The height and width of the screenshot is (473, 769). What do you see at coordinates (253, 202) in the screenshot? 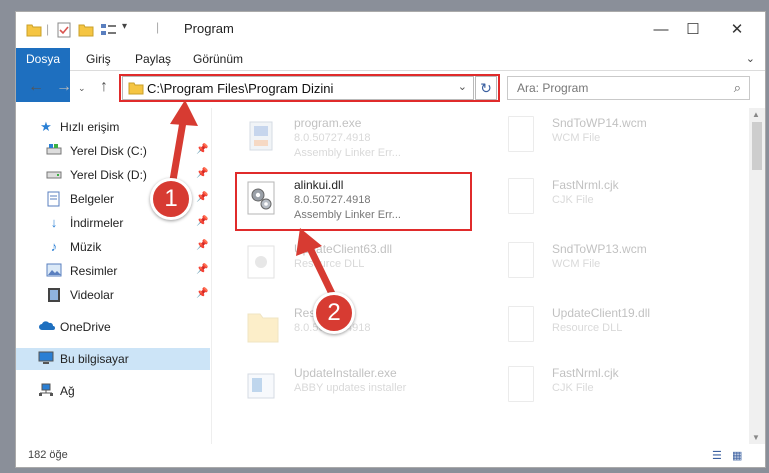
I see `annotation-arrows` at bounding box center [253, 202].